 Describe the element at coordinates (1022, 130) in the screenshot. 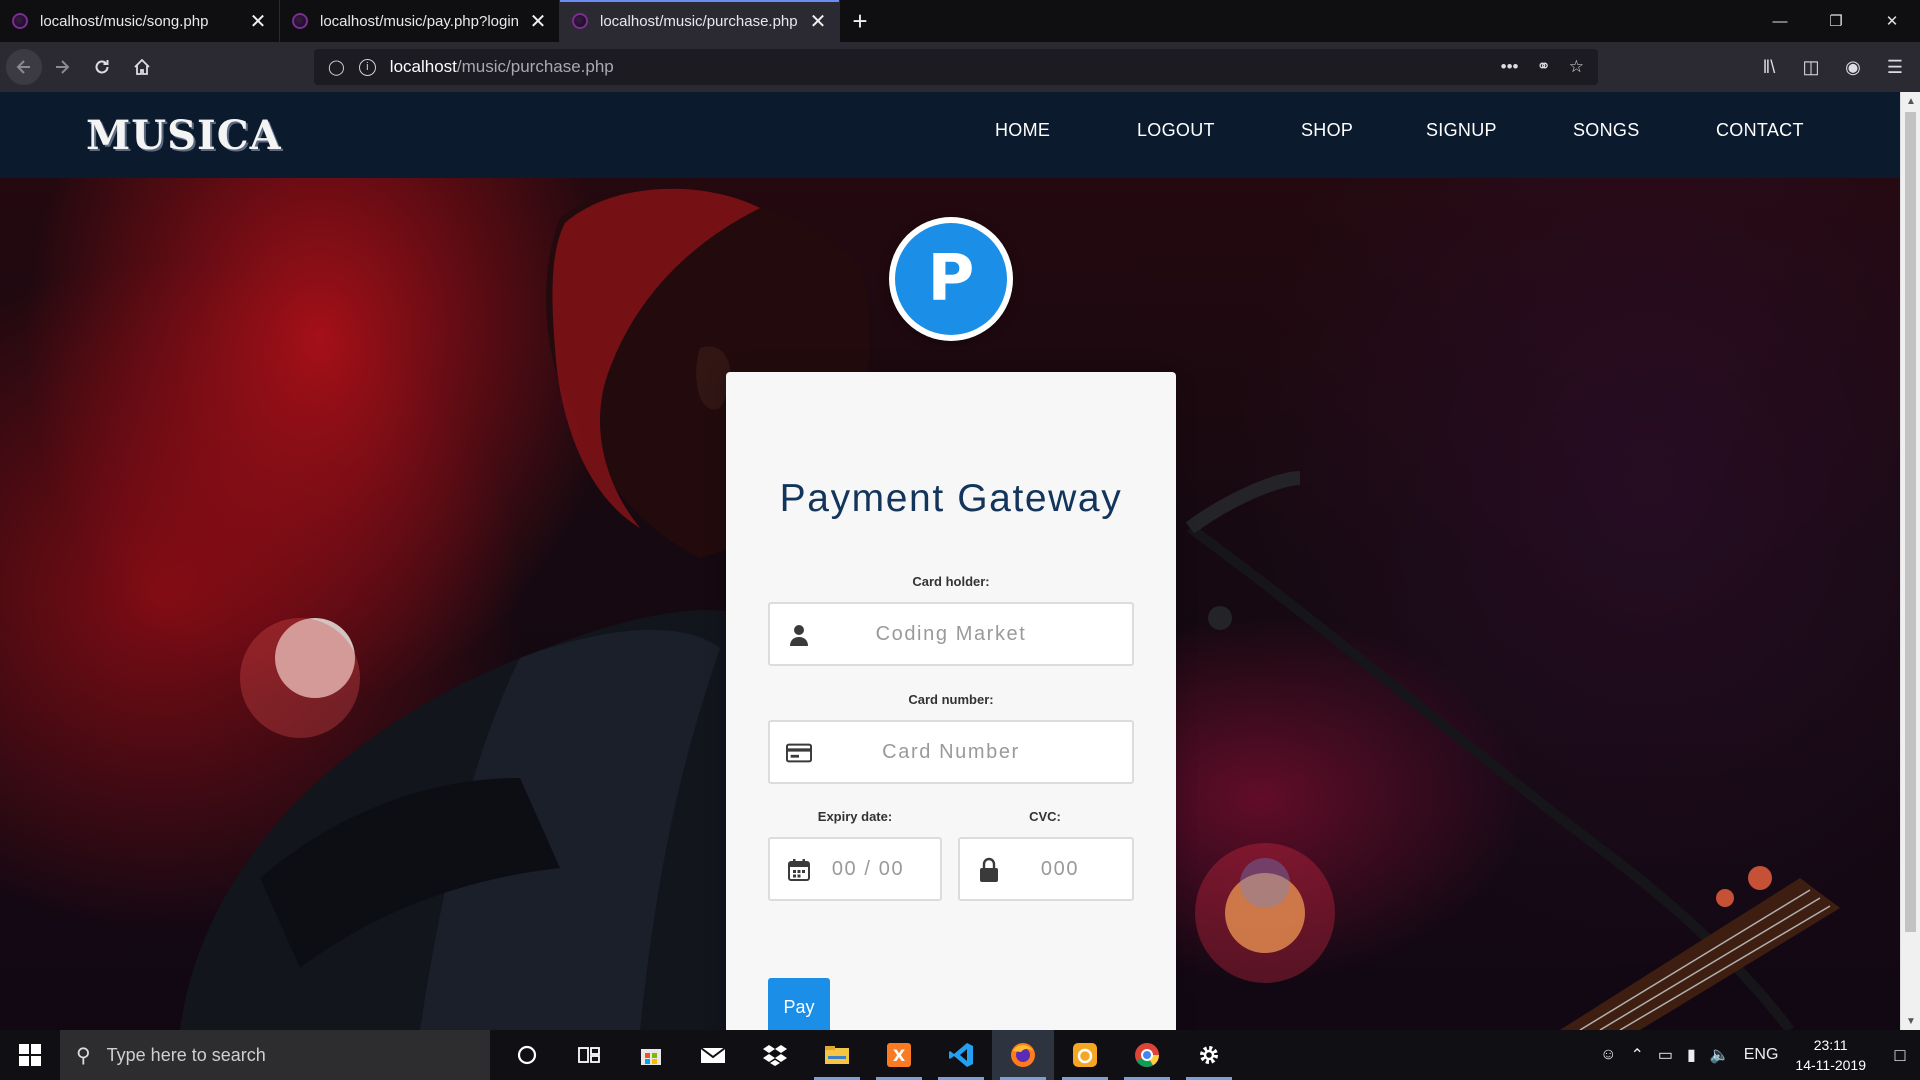

I see `nav-home: HOME` at that location.